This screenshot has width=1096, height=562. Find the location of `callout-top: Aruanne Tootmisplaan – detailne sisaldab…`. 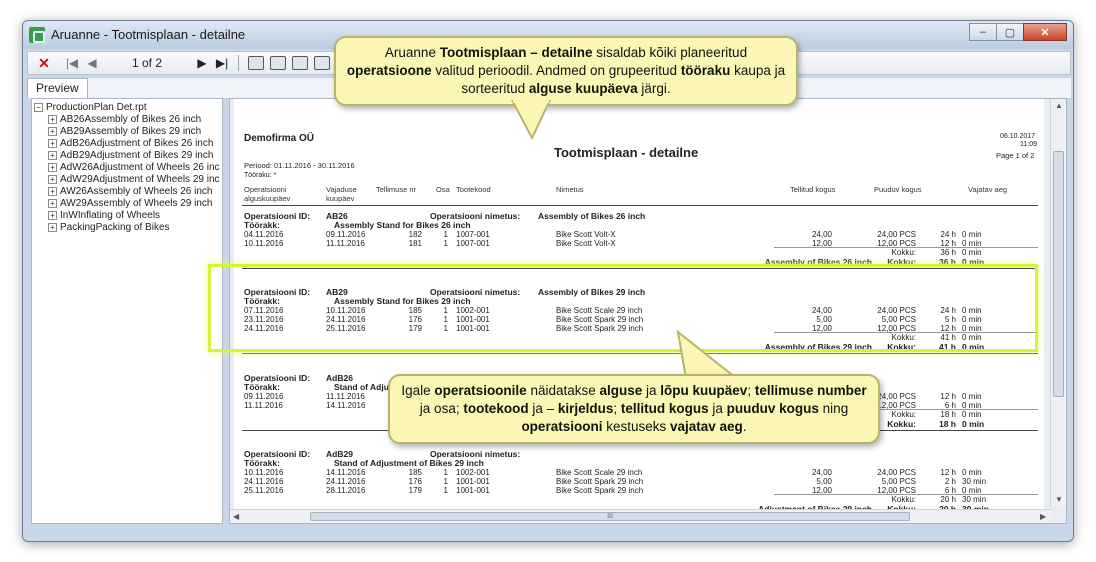

callout-top: Aruanne Tootmisplaan – detailne sisaldab… is located at coordinates (566, 71).